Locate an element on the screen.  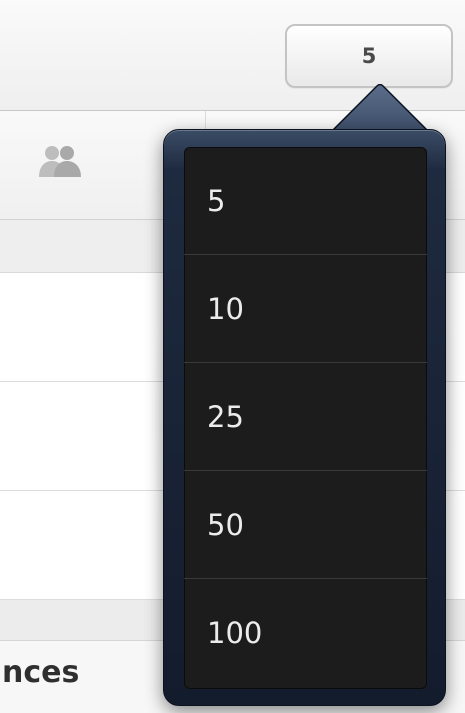
users-icon is located at coordinates (60, 161).